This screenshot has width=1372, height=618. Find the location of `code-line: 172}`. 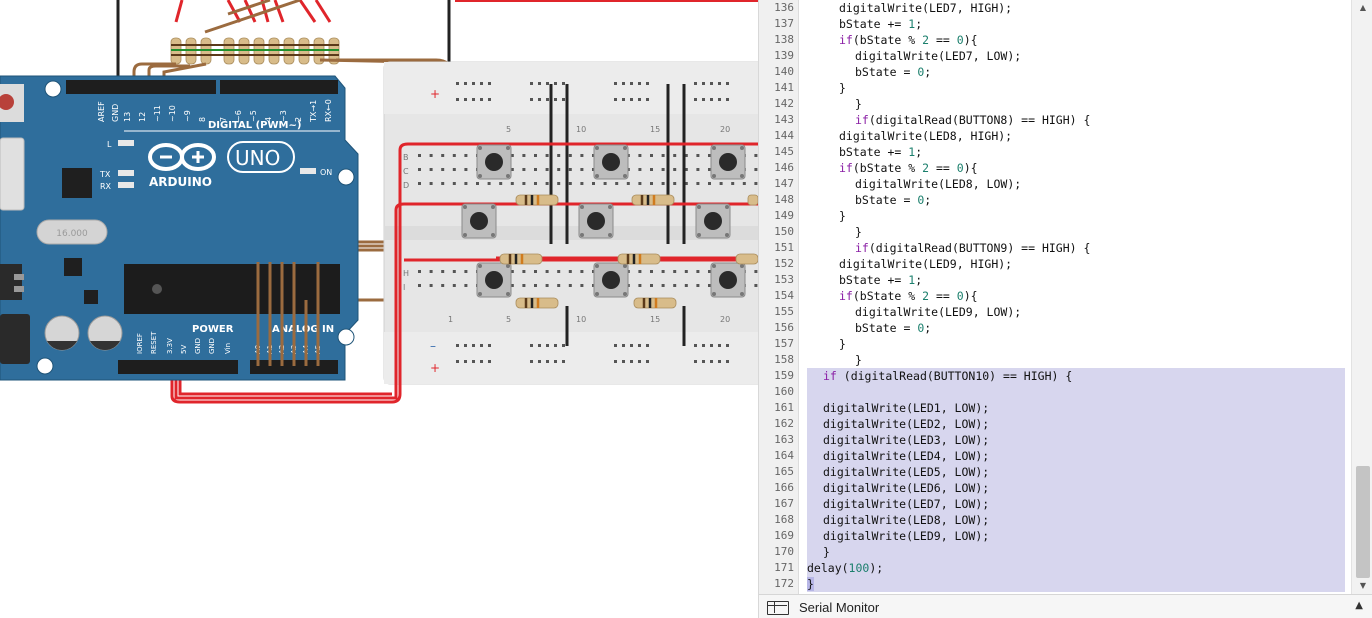

code-line: 172} is located at coordinates (1055, 584).